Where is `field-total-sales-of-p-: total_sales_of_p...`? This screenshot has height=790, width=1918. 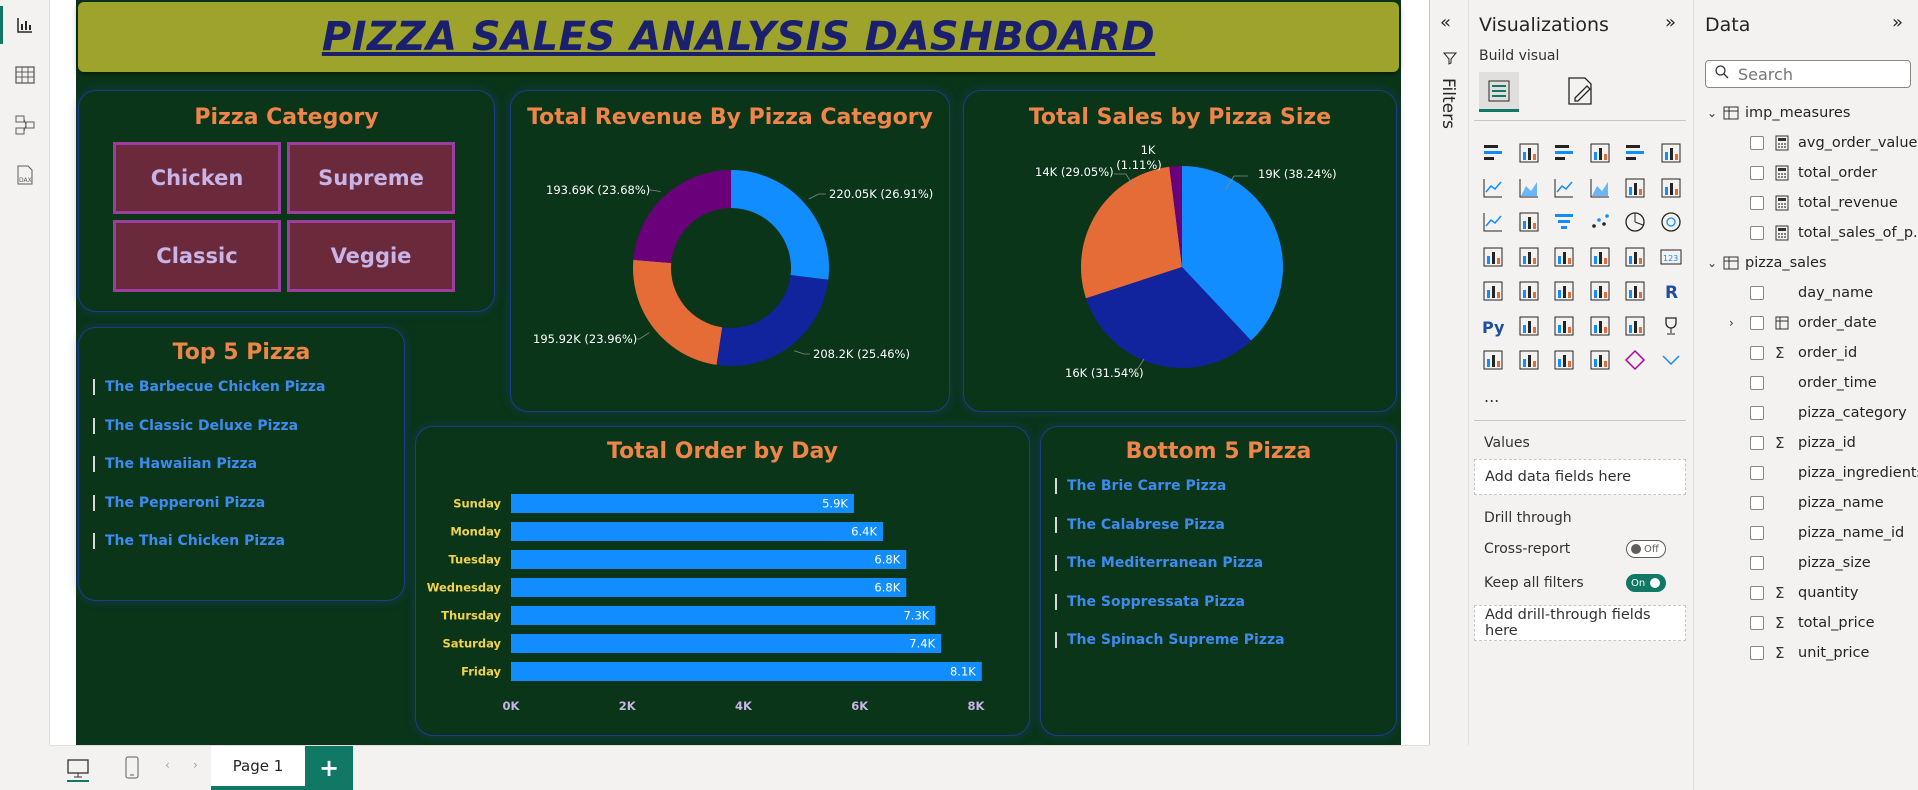
field-total-sales-of-p-: total_sales_of_p... is located at coordinates (1806, 233).